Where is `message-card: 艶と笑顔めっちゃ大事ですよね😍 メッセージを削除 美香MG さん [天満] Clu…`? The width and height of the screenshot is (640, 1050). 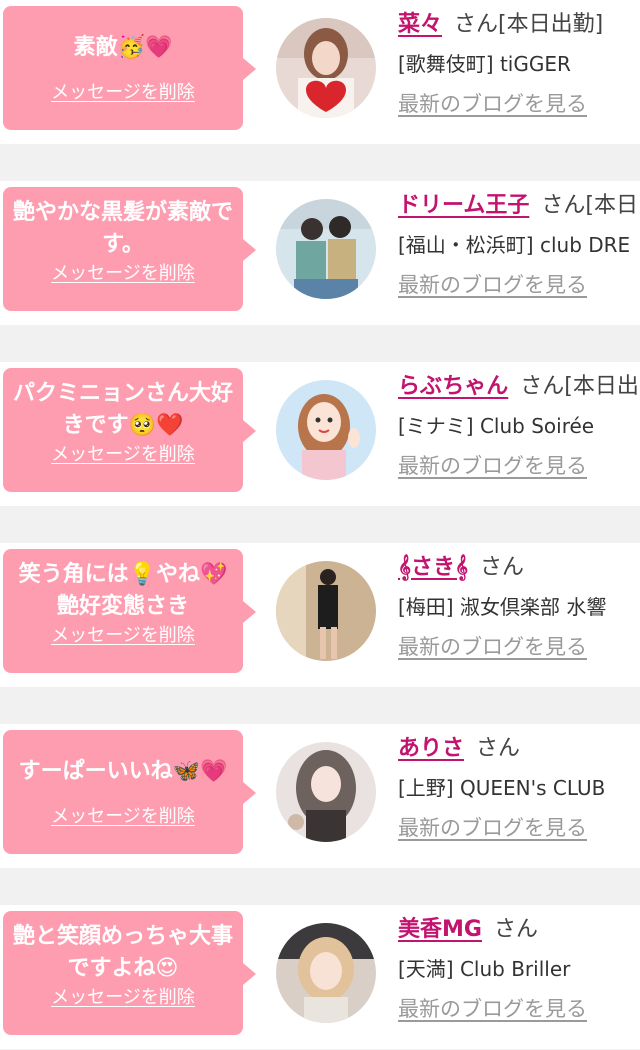 message-card: 艶と笑顔めっちゃ大事ですよね😍 メッセージを削除 美香MG さん [天満] Clu… is located at coordinates (320, 977).